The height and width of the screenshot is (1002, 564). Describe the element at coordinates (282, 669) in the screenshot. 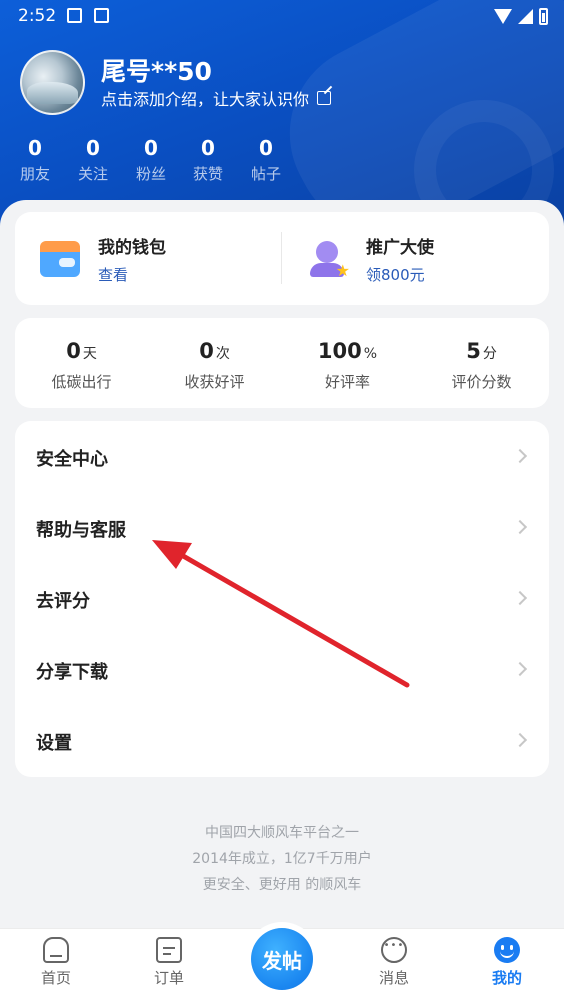

I see `menu-item-share: 分享下载` at that location.